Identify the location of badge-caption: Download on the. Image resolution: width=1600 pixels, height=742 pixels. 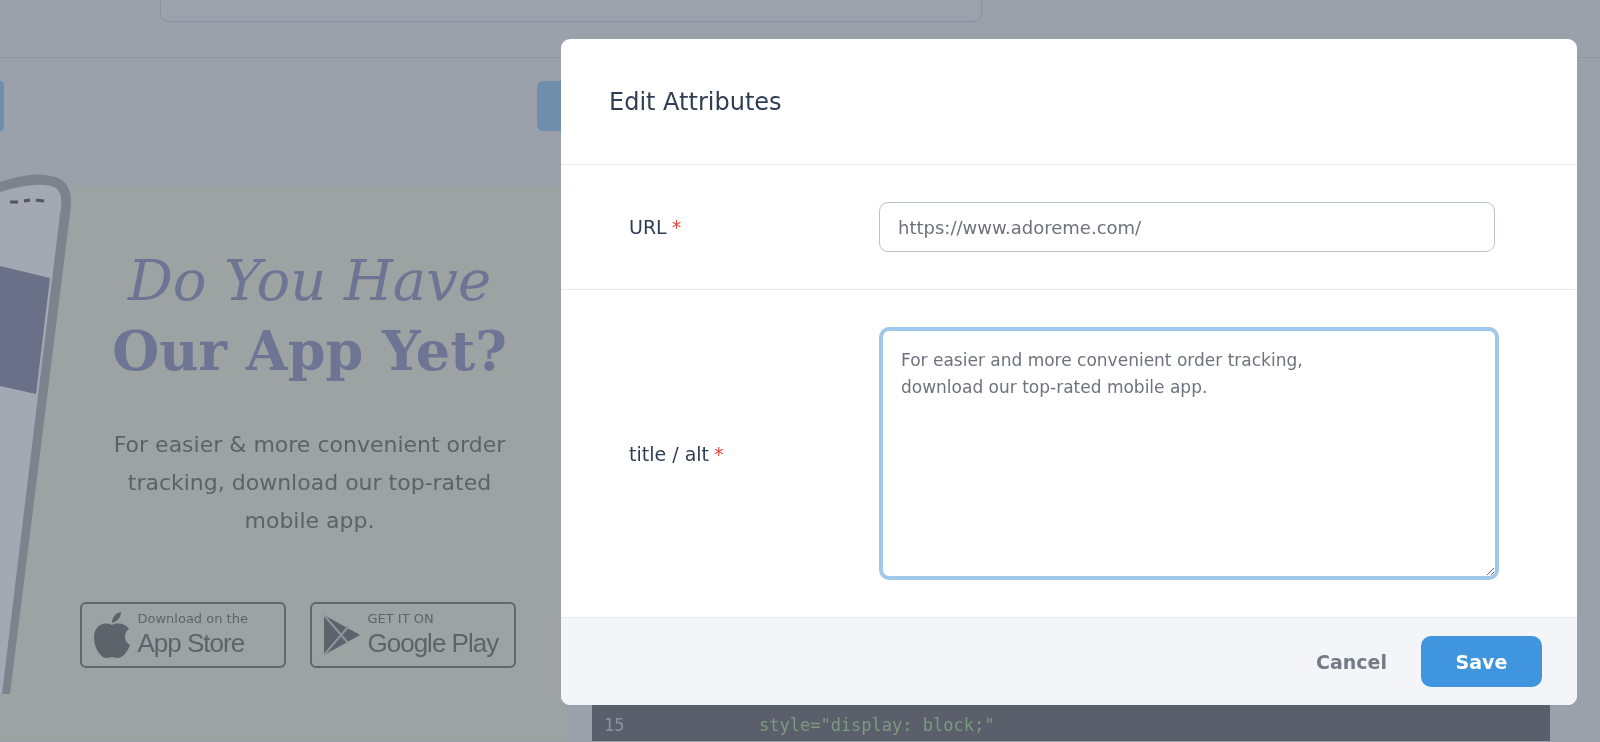
(192, 619).